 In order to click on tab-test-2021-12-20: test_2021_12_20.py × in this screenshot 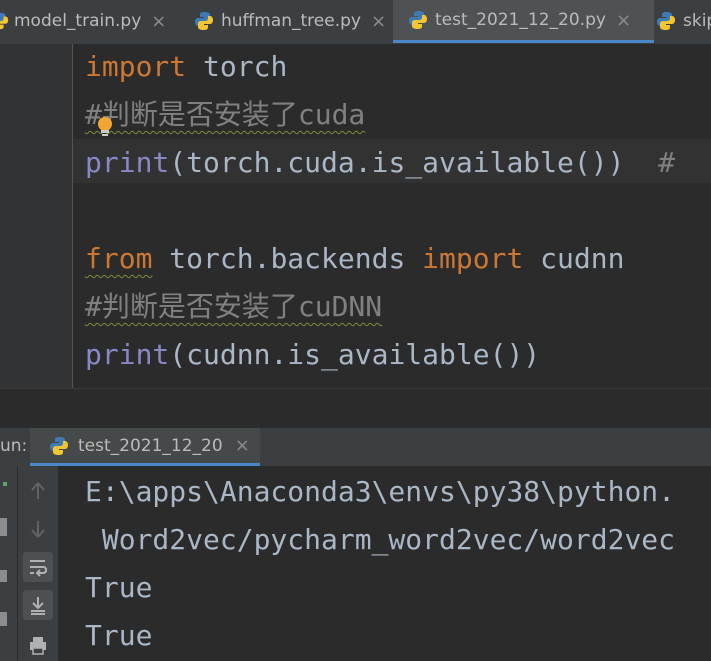, I will do `click(523, 21)`.